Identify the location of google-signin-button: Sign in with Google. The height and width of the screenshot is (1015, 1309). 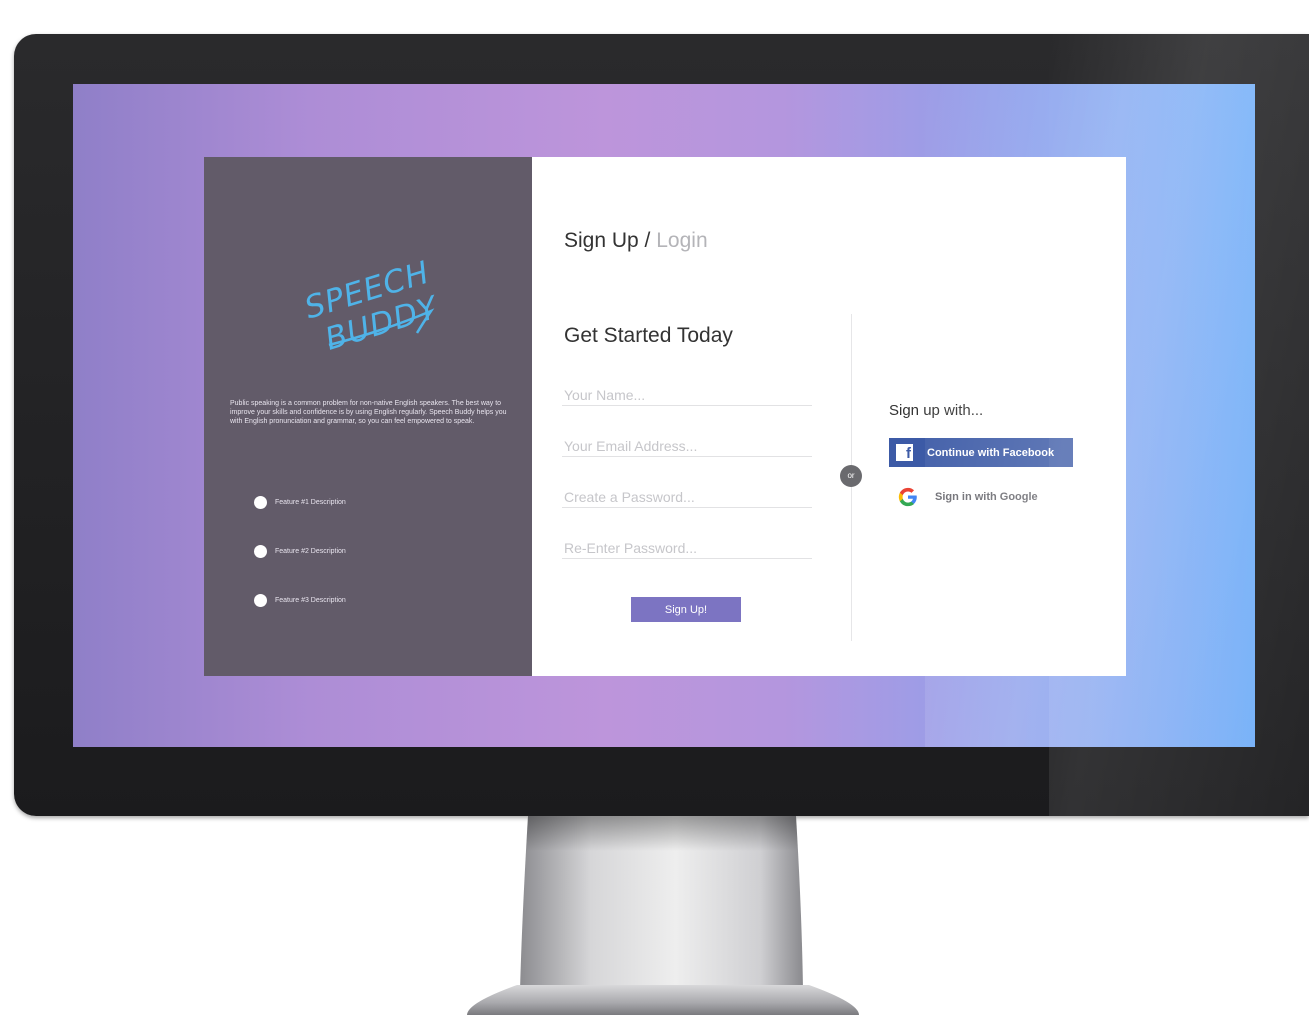
(987, 497).